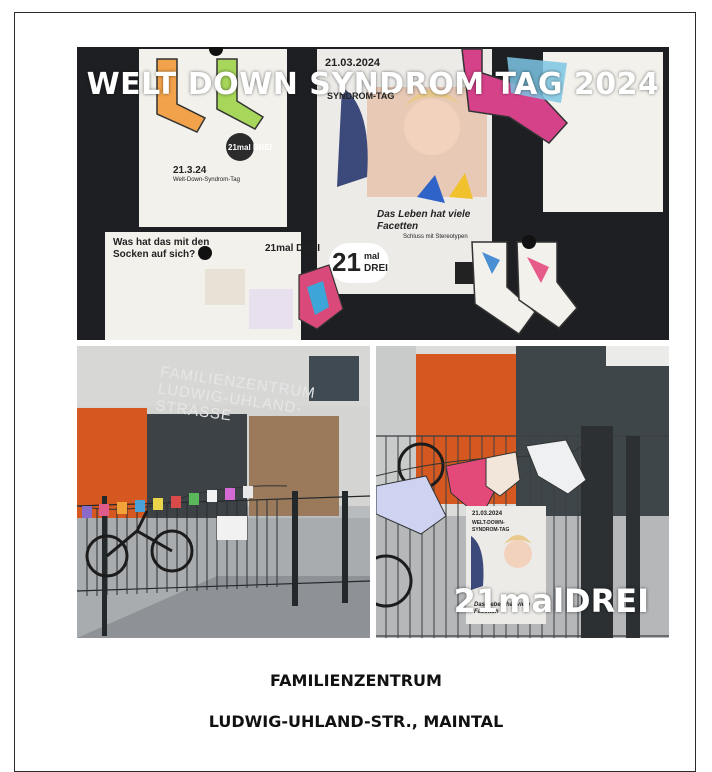  Describe the element at coordinates (161, 248) in the screenshot. I see `poster-socks-heading: Was hat das mit den Socken auf sich?` at that location.